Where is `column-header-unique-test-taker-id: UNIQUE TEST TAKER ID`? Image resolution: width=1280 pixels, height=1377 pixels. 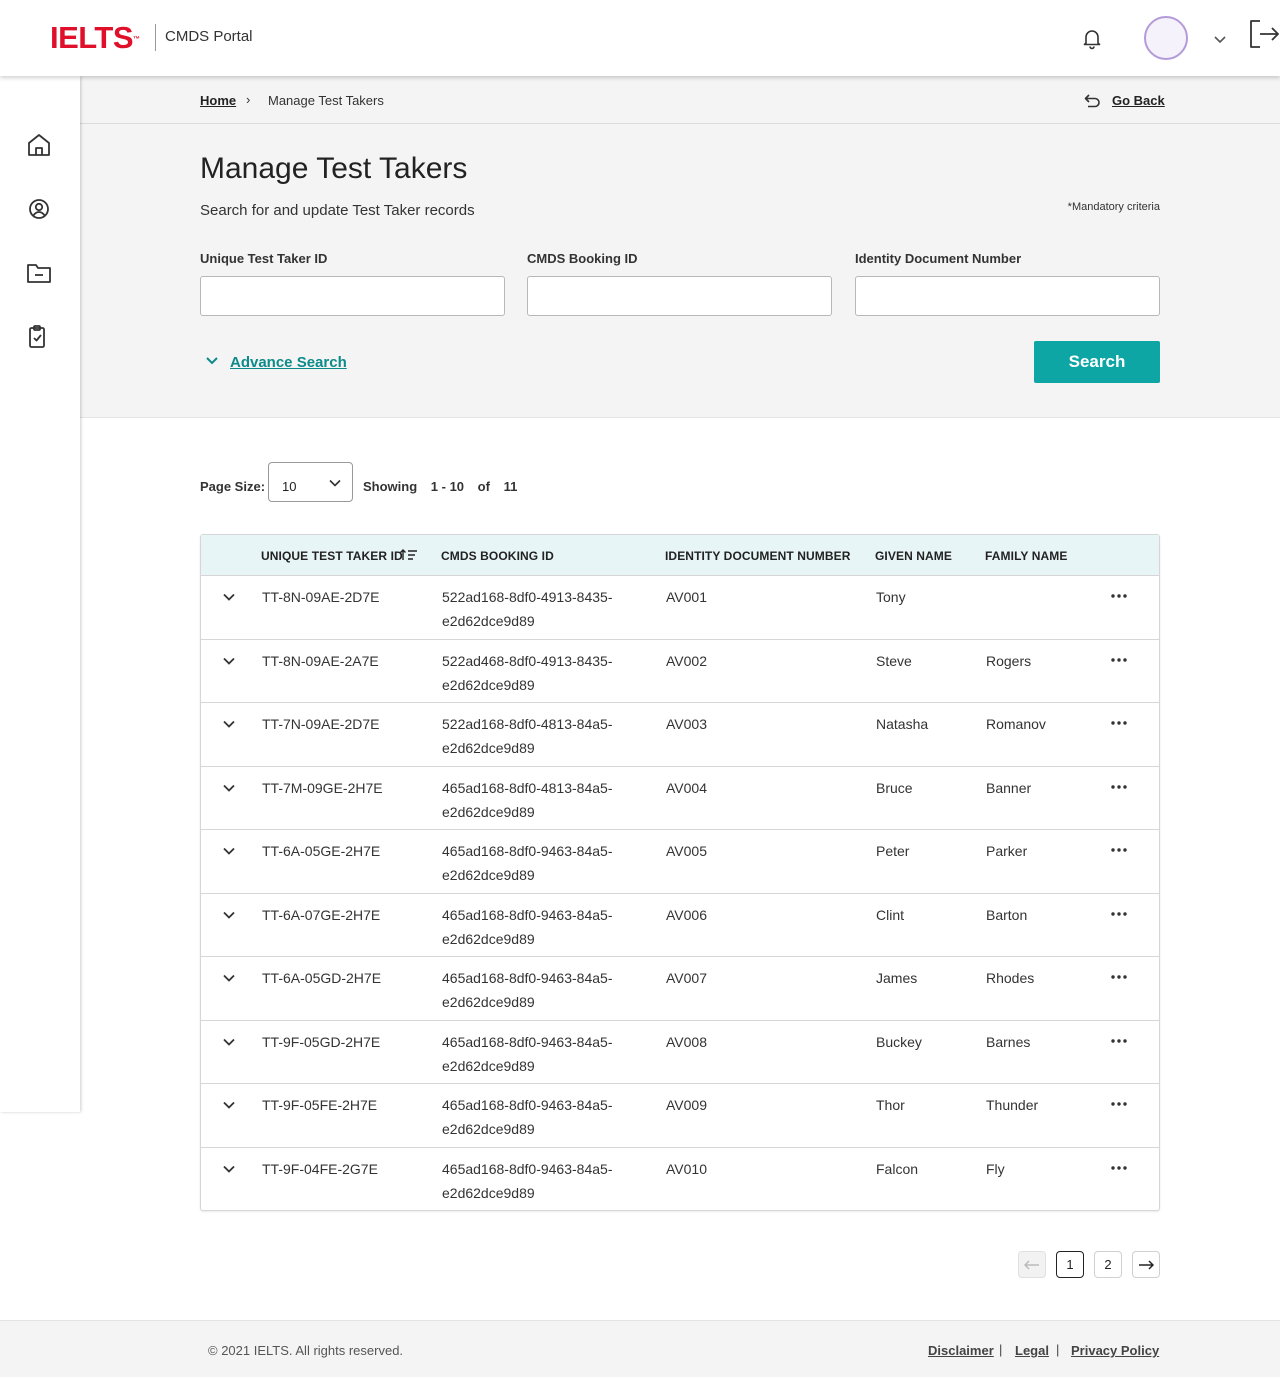 column-header-unique-test-taker-id: UNIQUE TEST TAKER ID is located at coordinates (332, 556).